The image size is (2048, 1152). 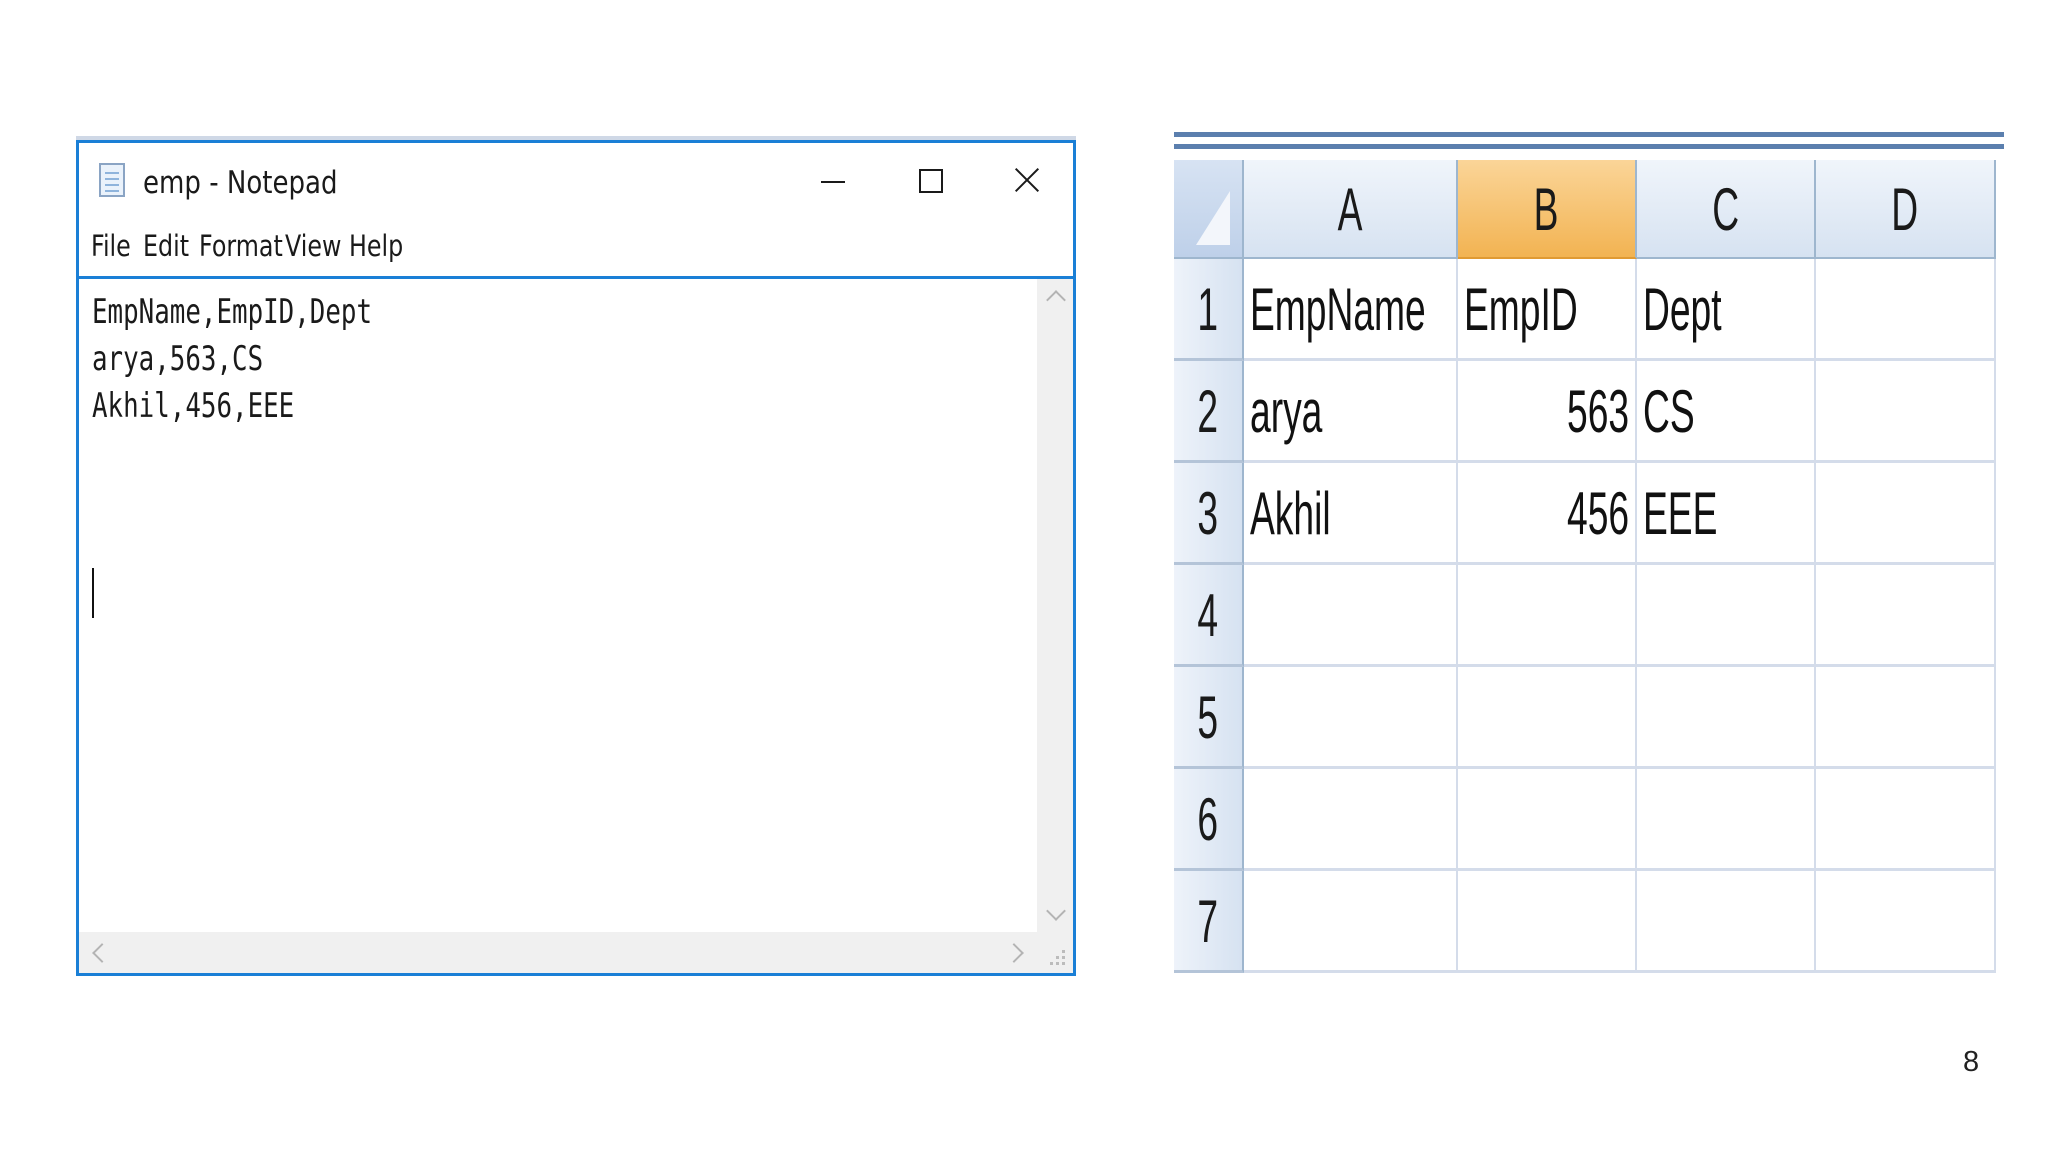 What do you see at coordinates (102, 953) in the screenshot?
I see `scroll-left-icon` at bounding box center [102, 953].